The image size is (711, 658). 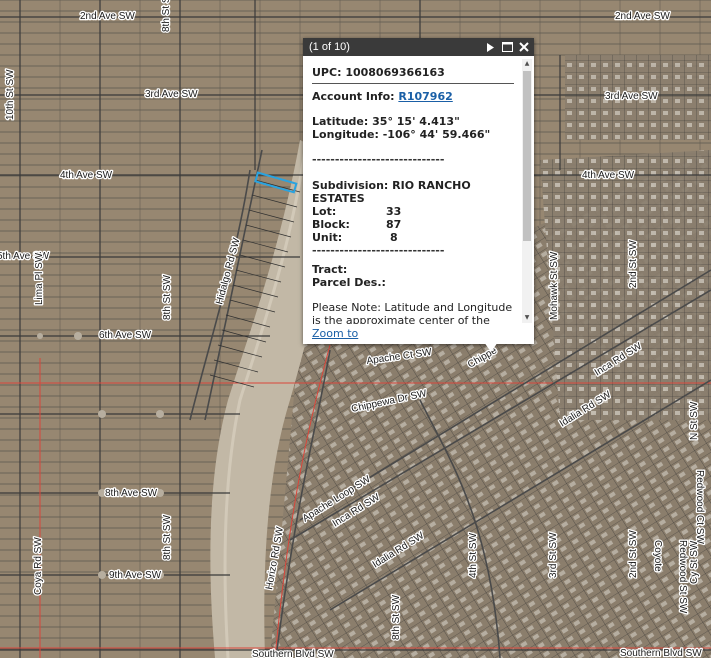 I want to click on next-feature-button, so click(x=490, y=47).